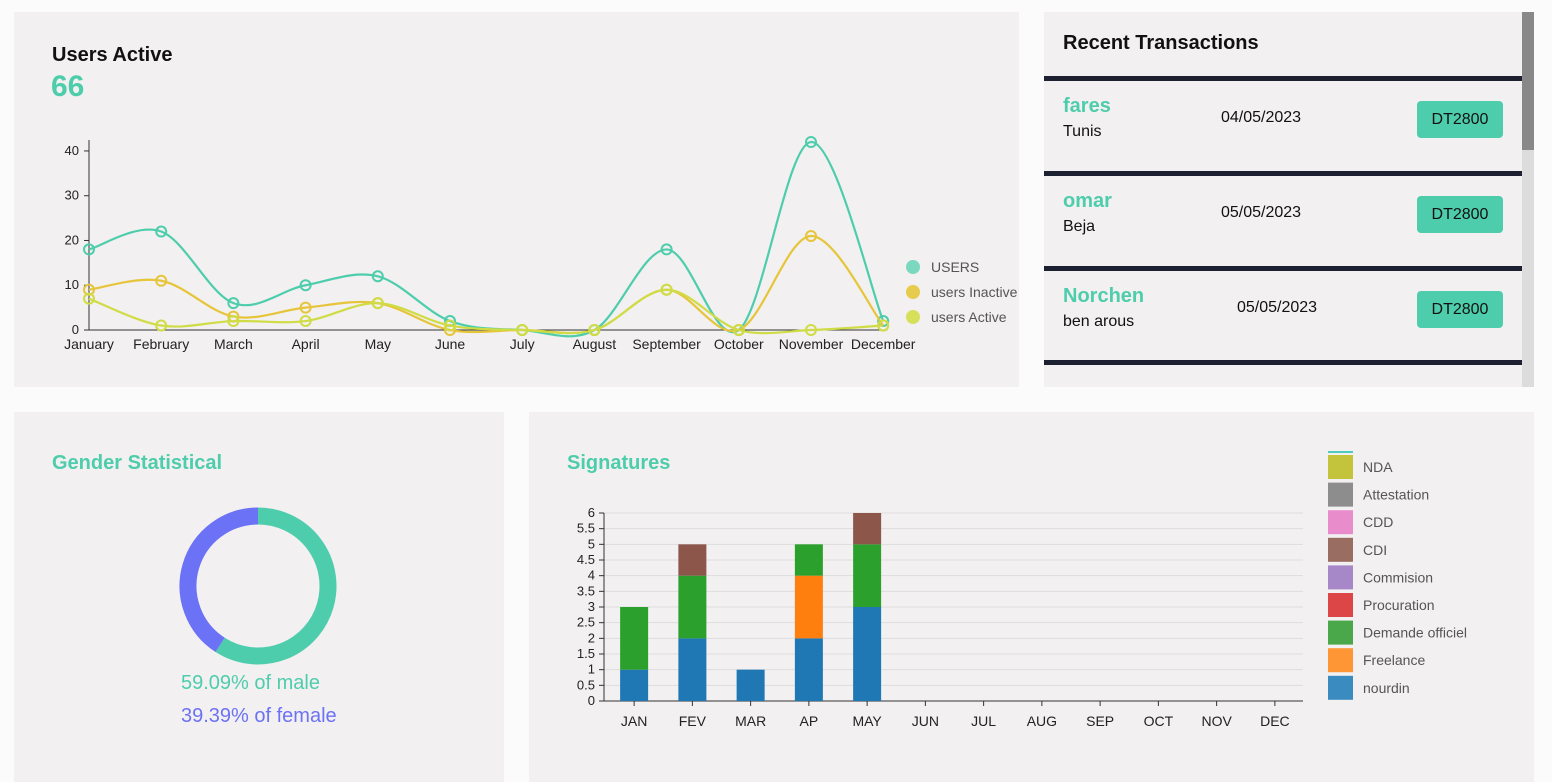  I want to click on legend-label: USERS, so click(955, 267).